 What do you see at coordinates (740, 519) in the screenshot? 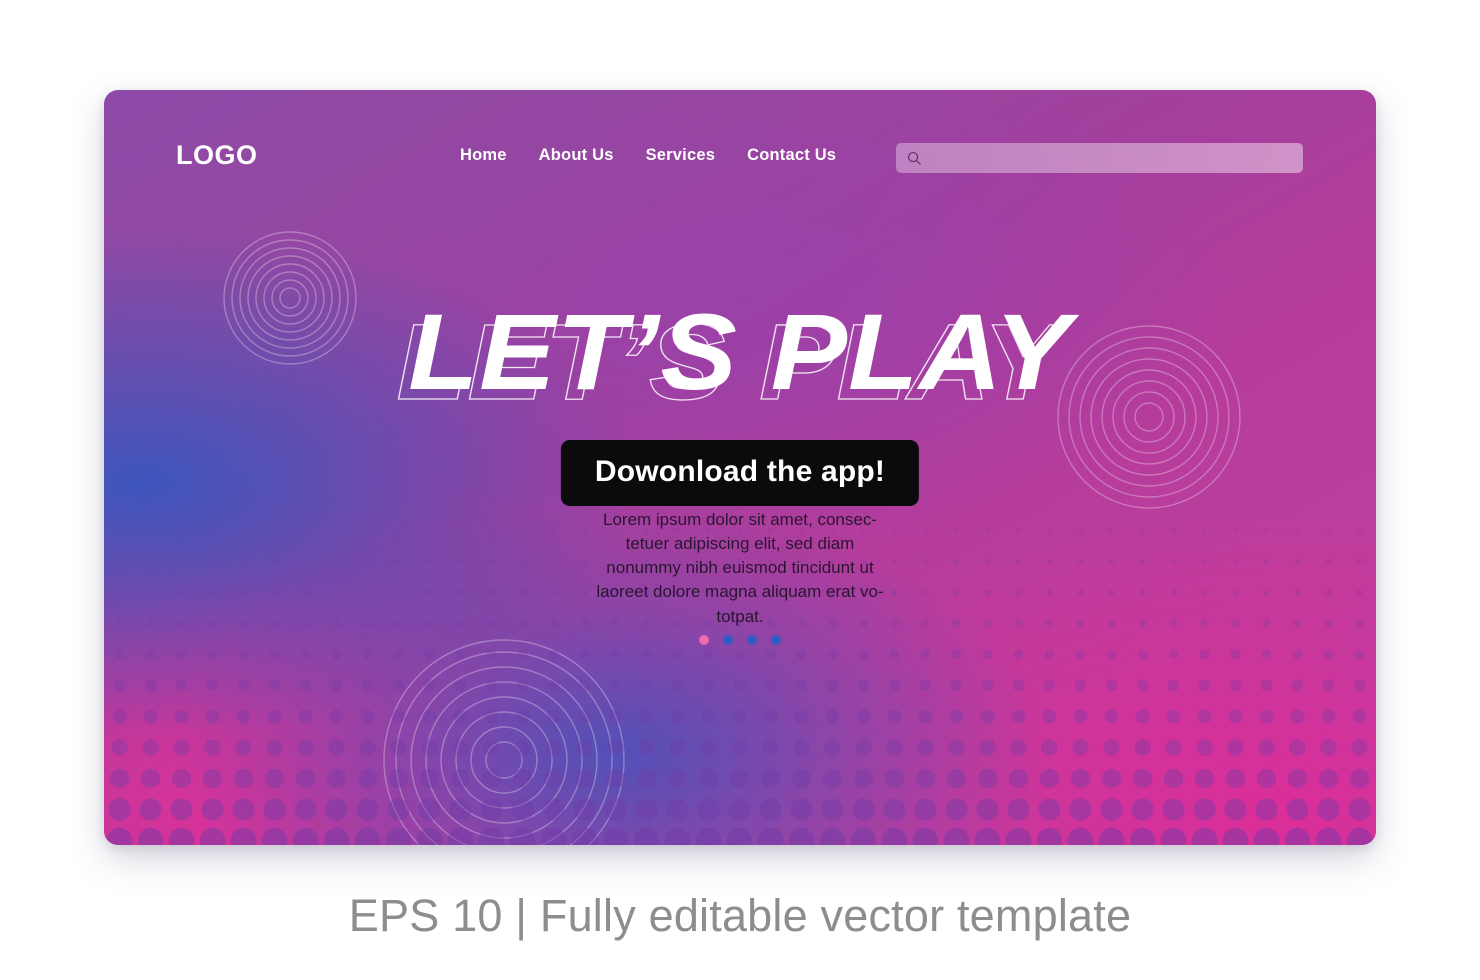
I see `hero-body-line-1: Lorem ipsum dolor sit amet, consec-` at bounding box center [740, 519].